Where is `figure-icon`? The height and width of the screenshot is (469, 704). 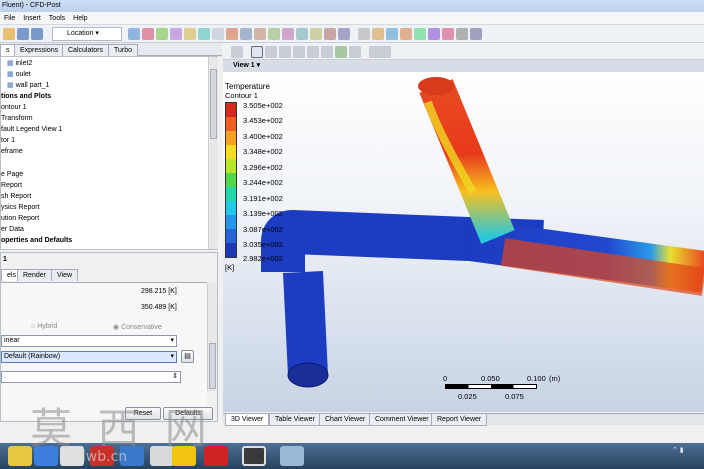 figure-icon is located at coordinates (344, 34).